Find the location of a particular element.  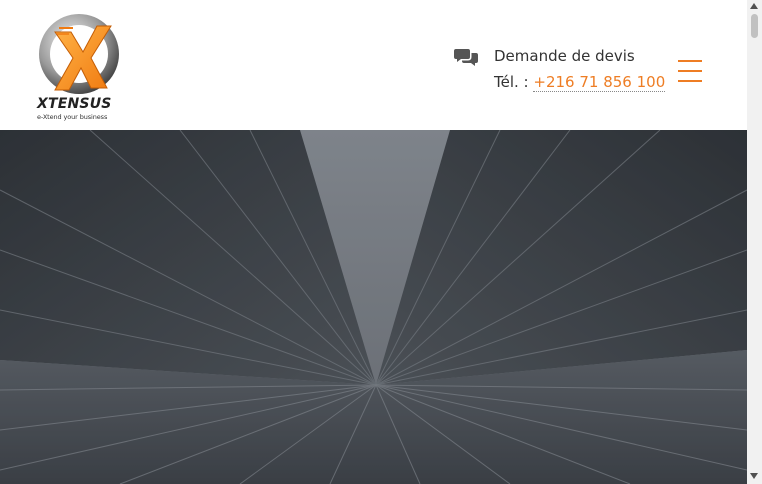

scroll-up-arrow-icon is located at coordinates (754, 6).